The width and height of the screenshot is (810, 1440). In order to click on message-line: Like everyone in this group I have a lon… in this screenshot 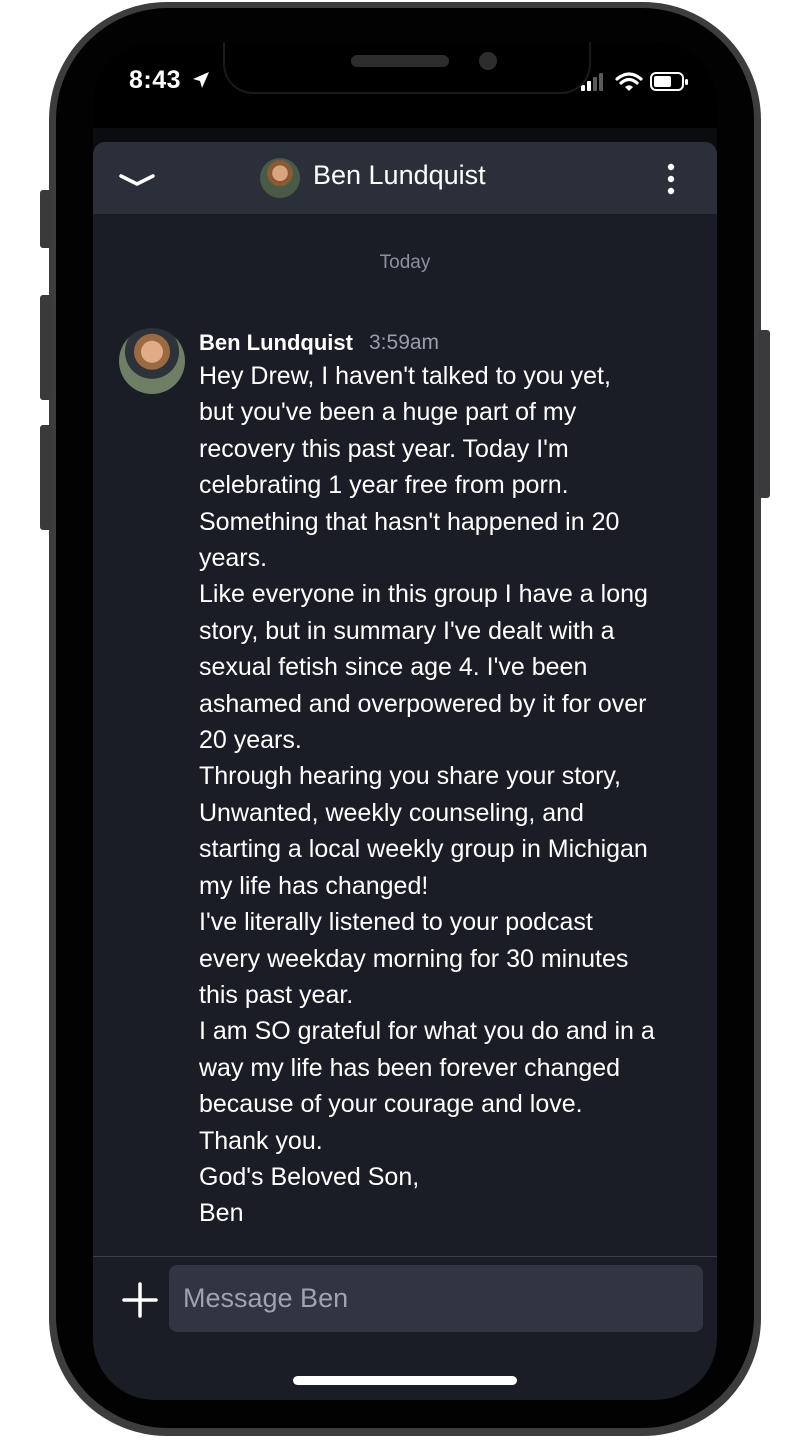, I will do `click(423, 594)`.